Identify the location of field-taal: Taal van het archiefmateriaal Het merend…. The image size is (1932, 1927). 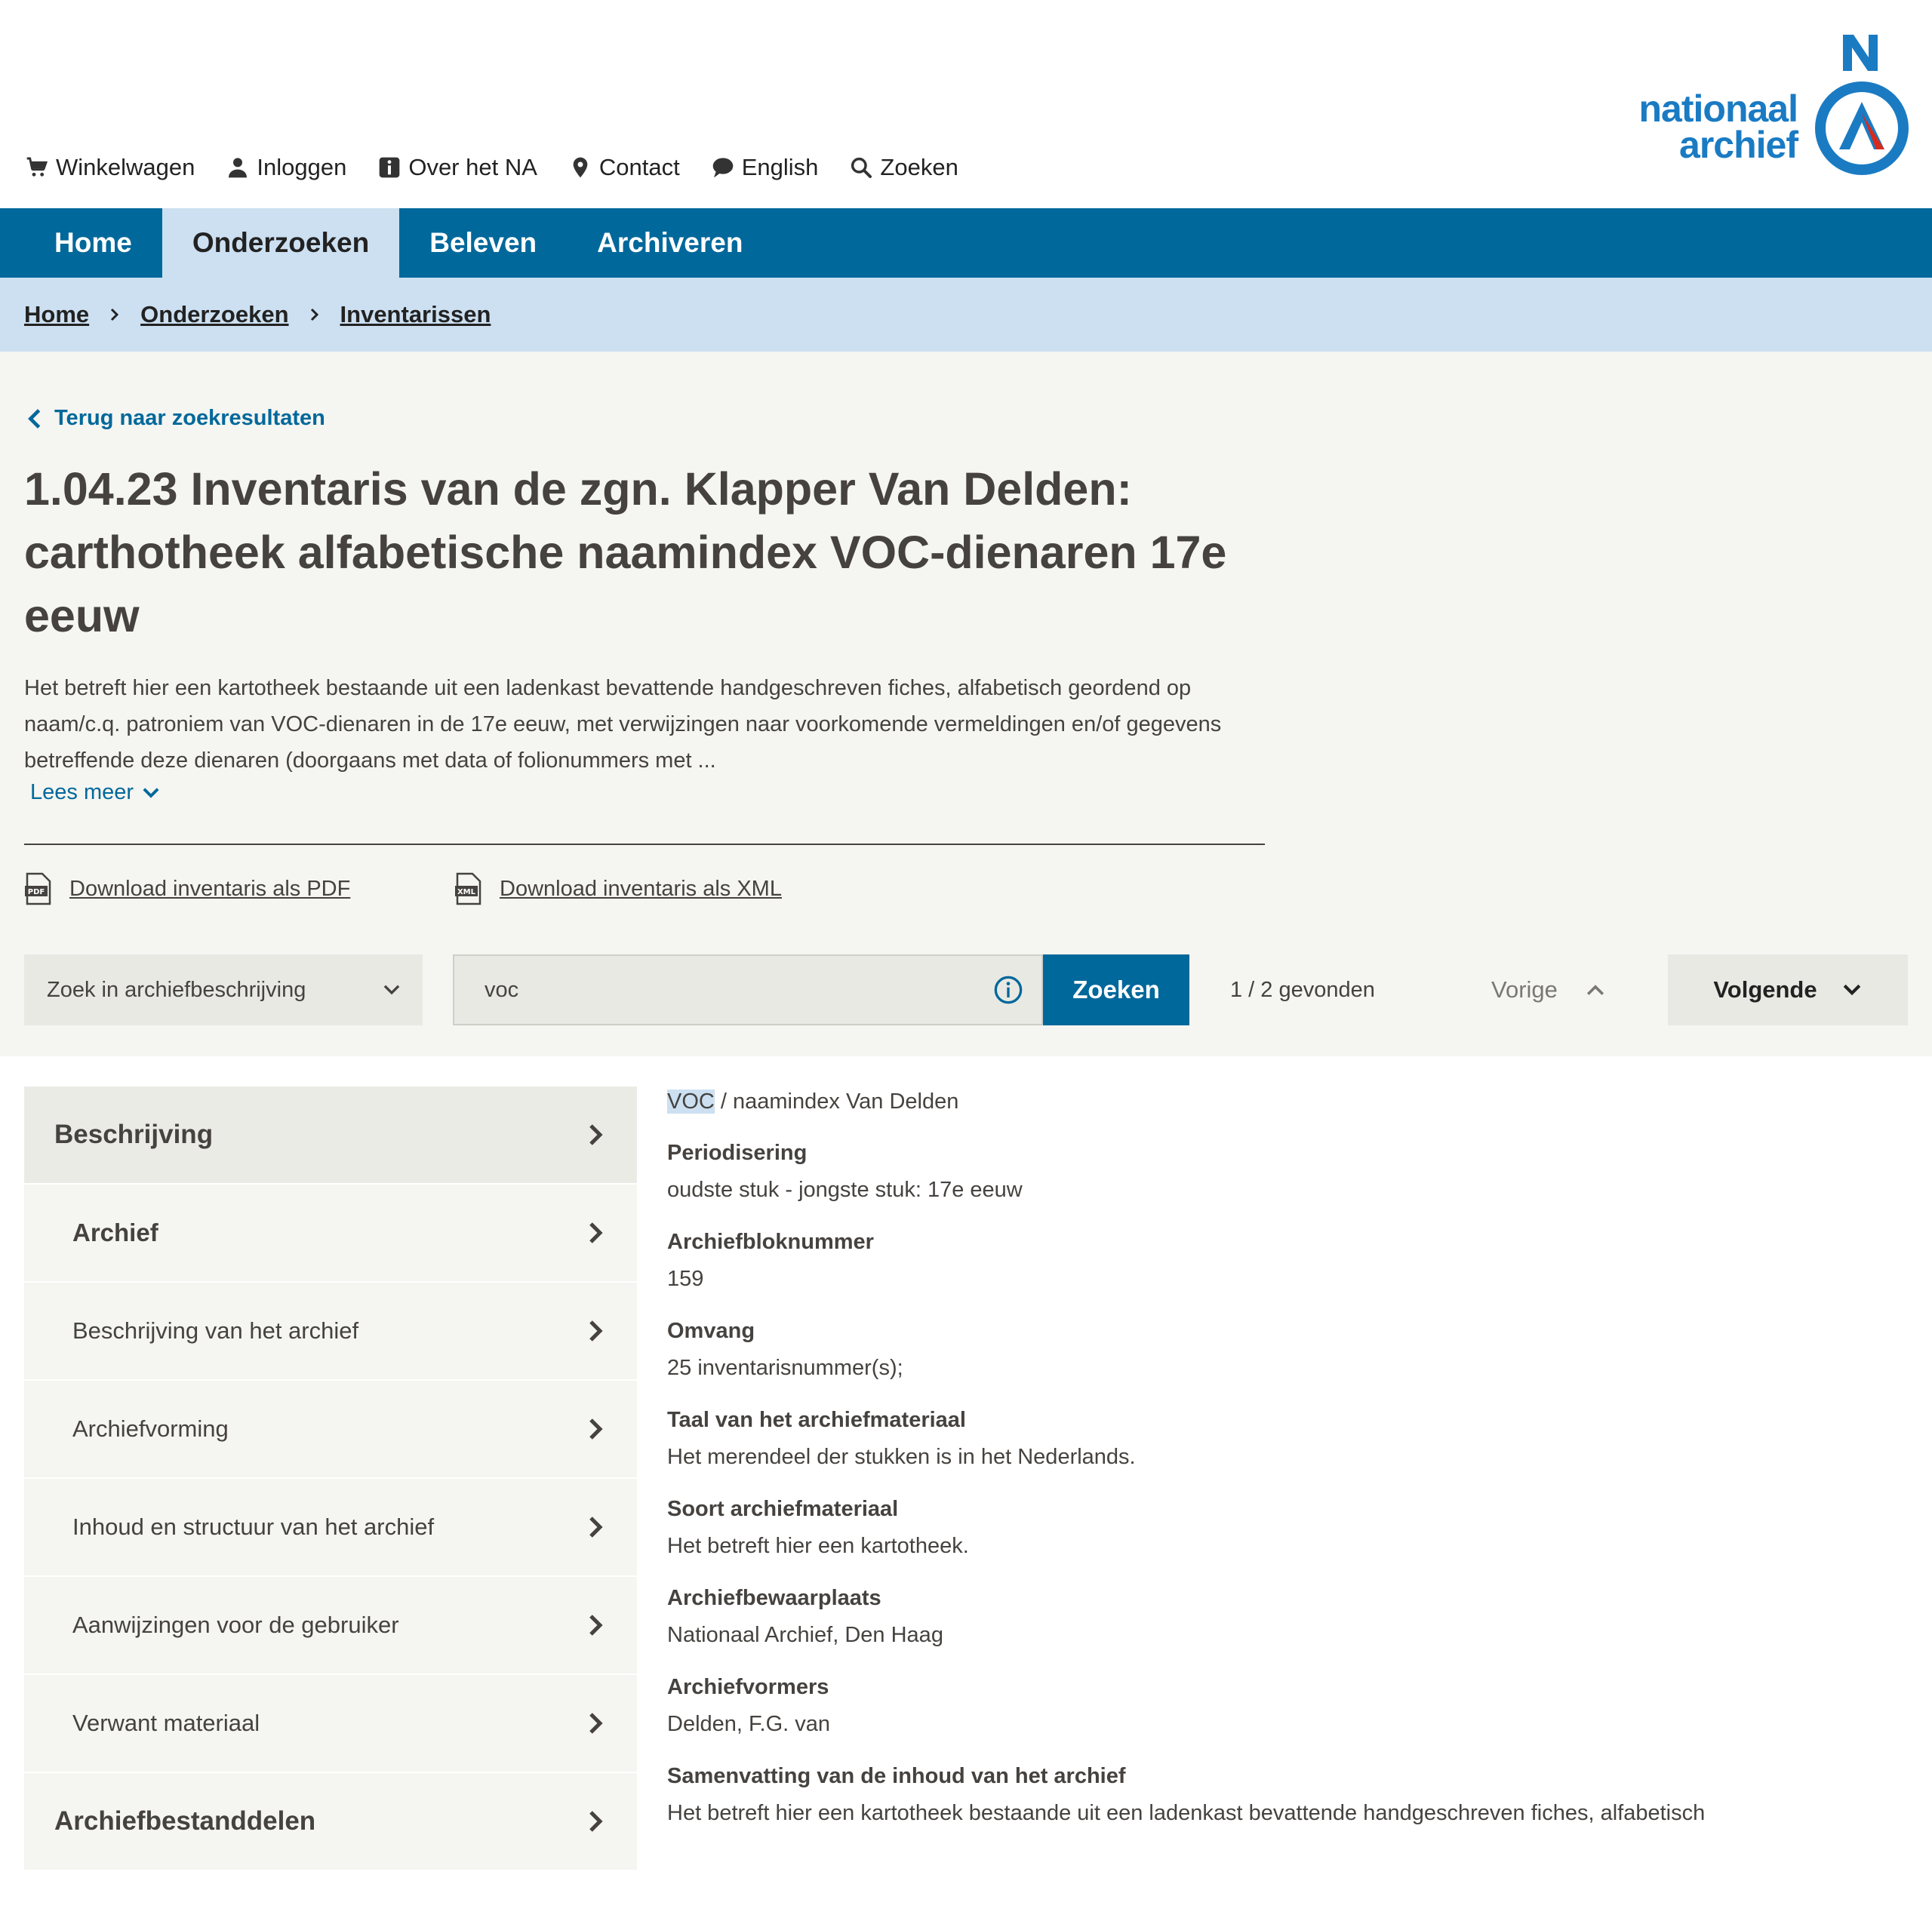
(1286, 1439).